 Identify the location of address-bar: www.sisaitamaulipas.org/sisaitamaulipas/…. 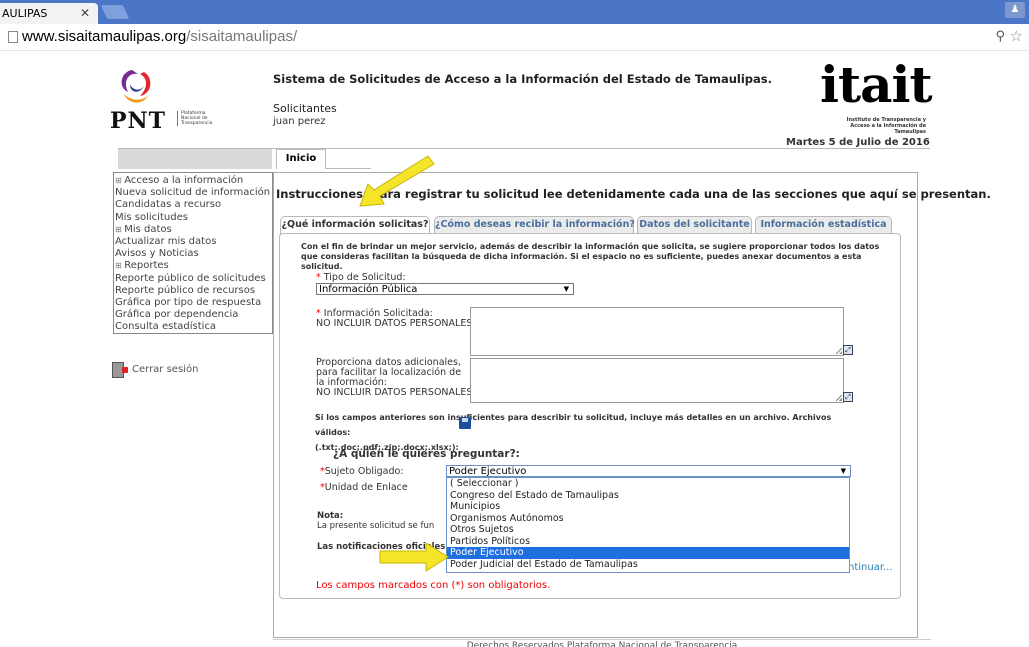
(514, 37).